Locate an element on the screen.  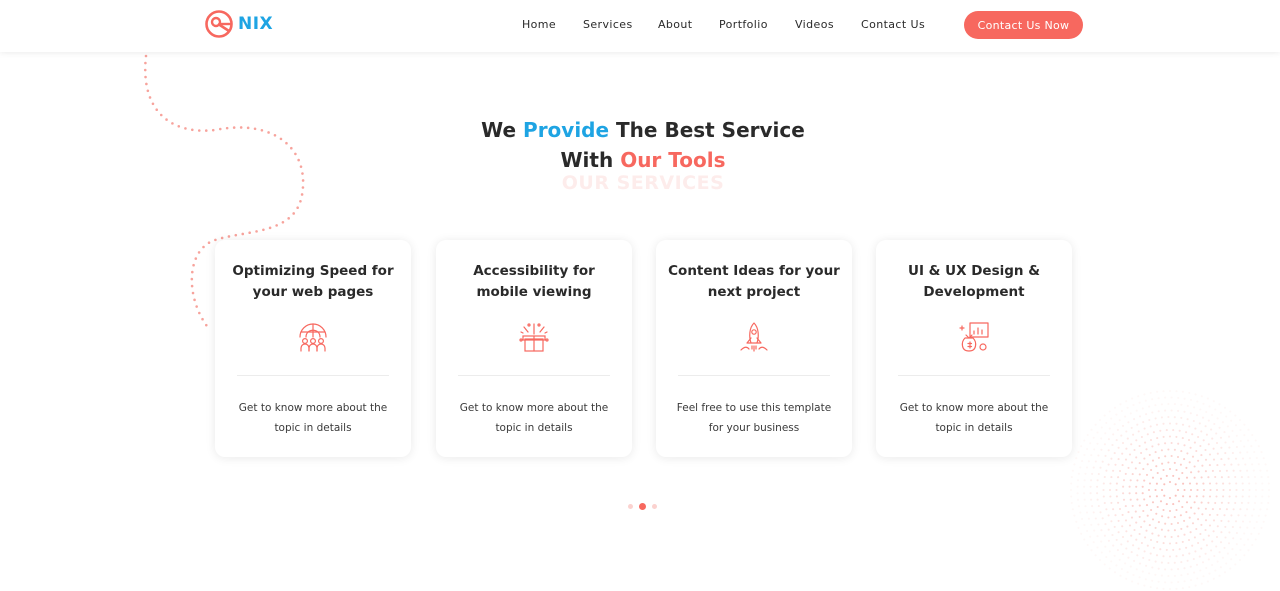
logo-icon is located at coordinates (219, 24).